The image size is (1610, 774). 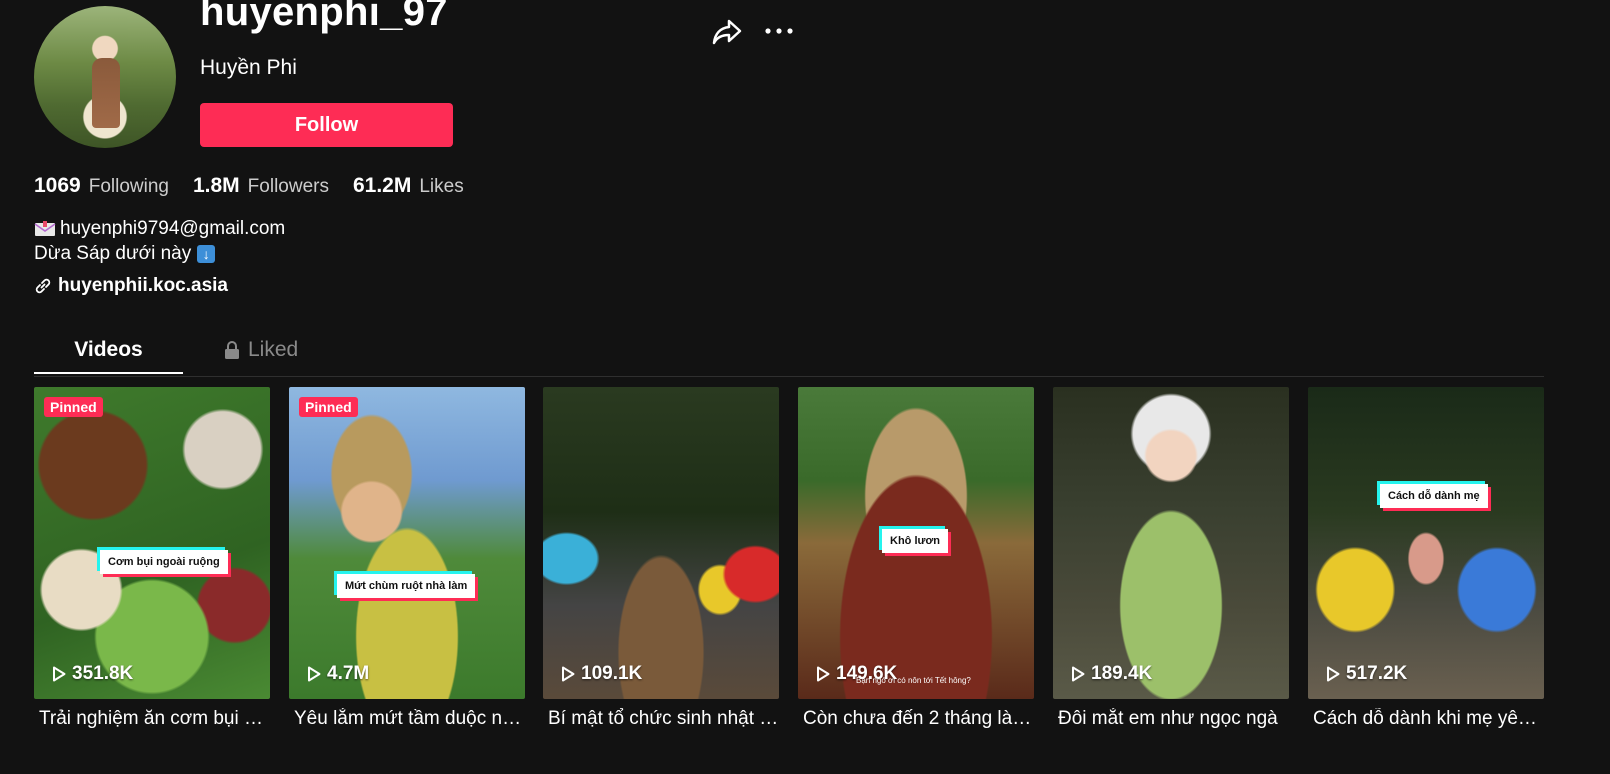 What do you see at coordinates (288, 186) in the screenshot?
I see `stat-followers-label: Followers` at bounding box center [288, 186].